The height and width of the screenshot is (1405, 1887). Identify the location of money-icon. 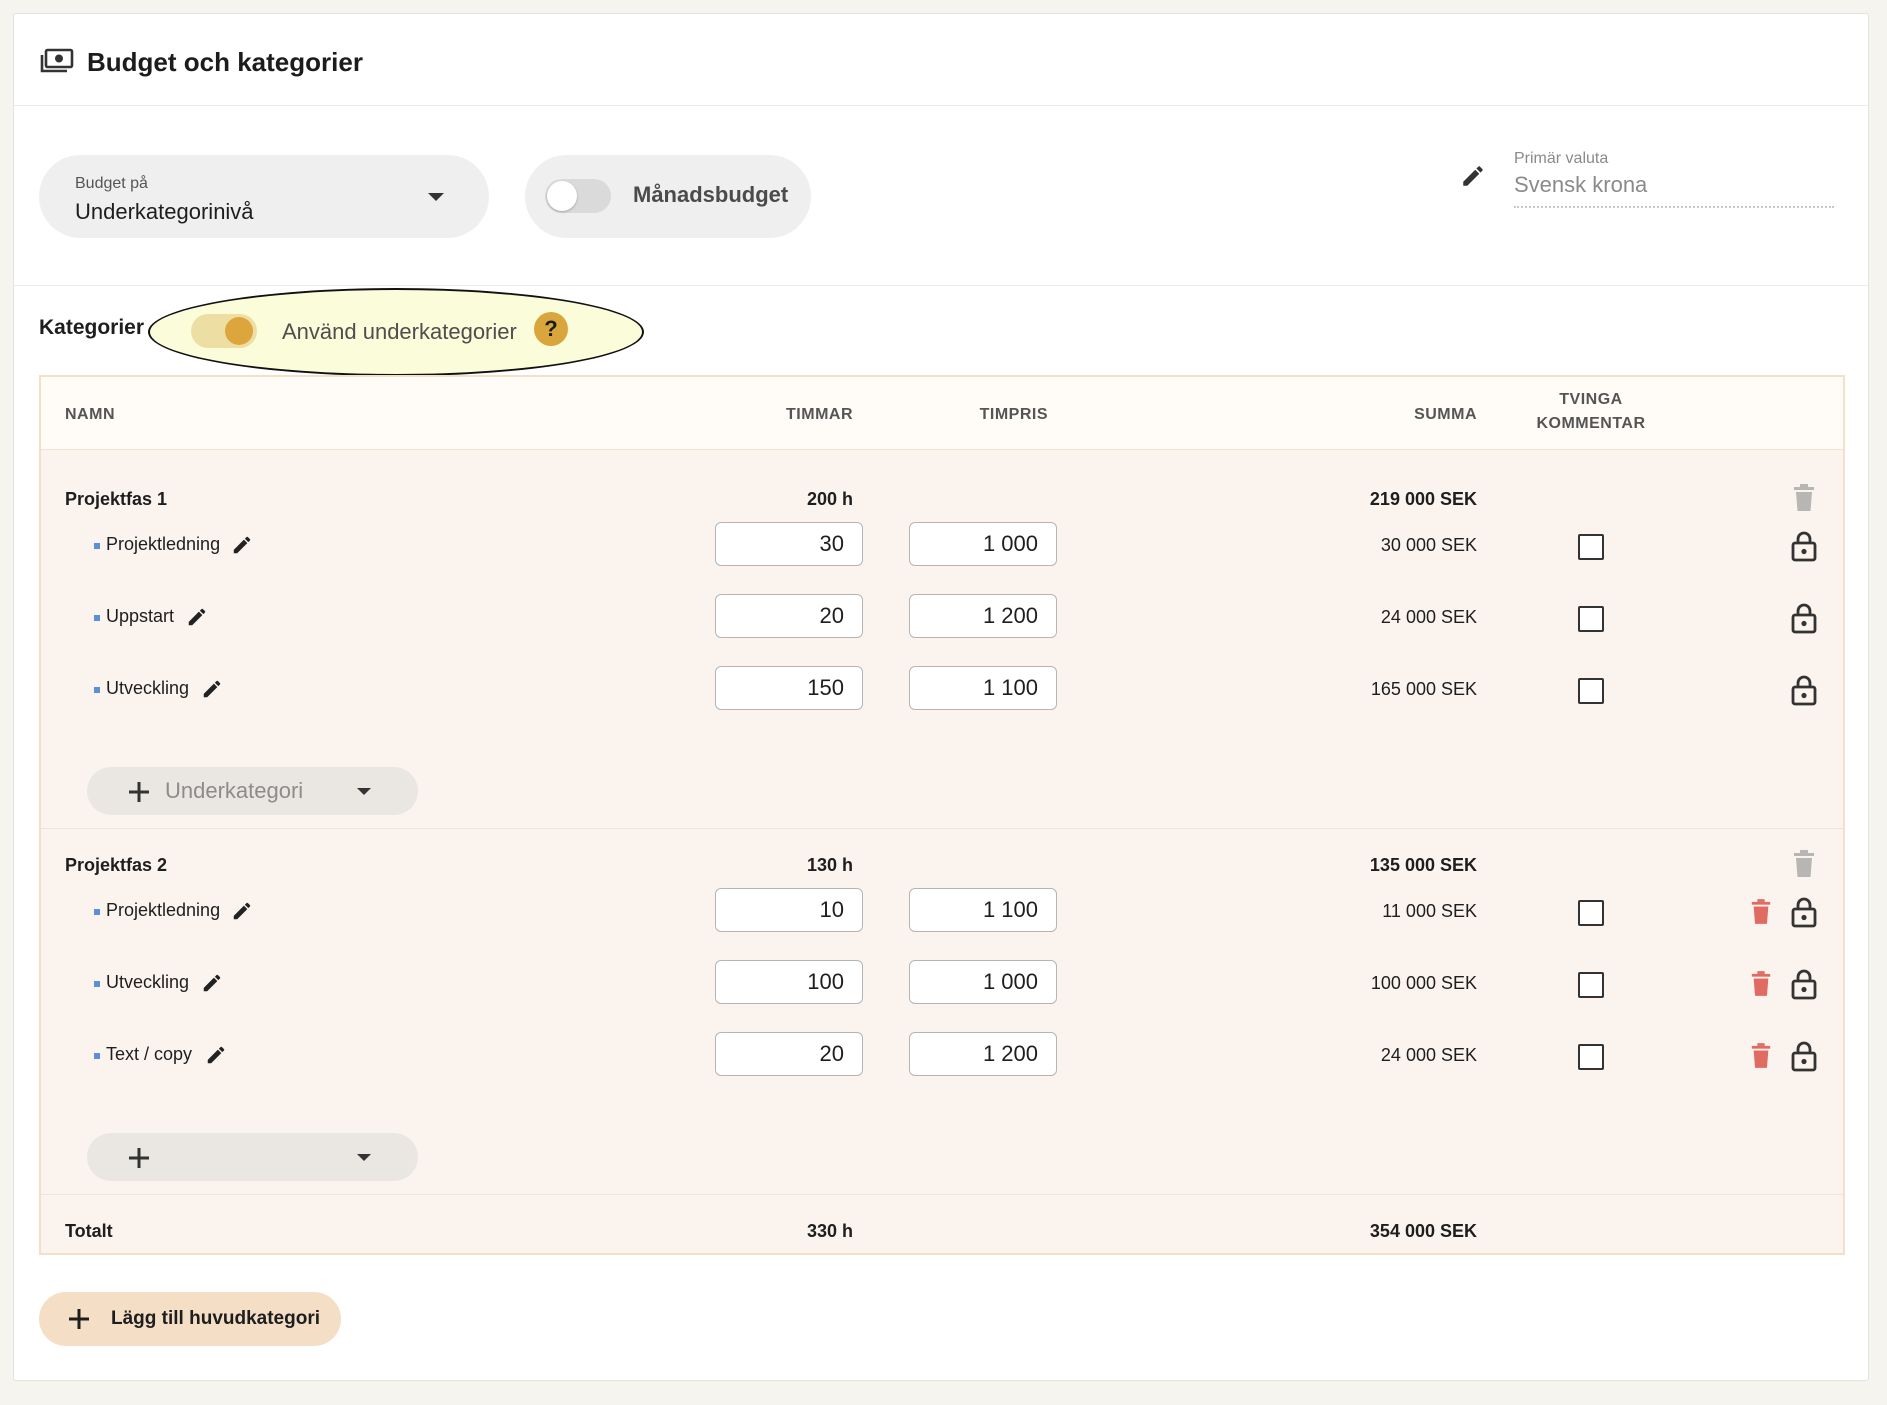
(57, 60).